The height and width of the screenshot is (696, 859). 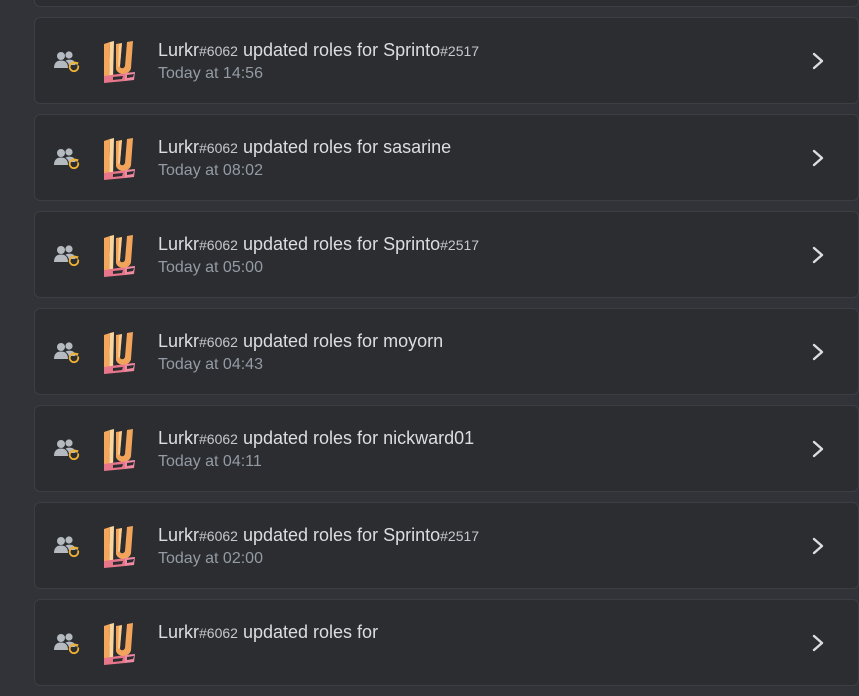 I want to click on entry-timestamp: Today at 08:02, so click(x=210, y=170).